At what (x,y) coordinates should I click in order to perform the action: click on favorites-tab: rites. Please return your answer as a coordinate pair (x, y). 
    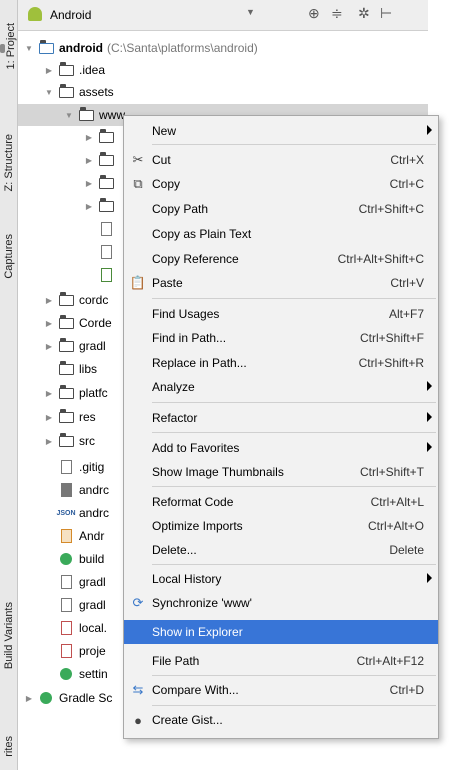
    Looking at the image, I should click on (8, 746).